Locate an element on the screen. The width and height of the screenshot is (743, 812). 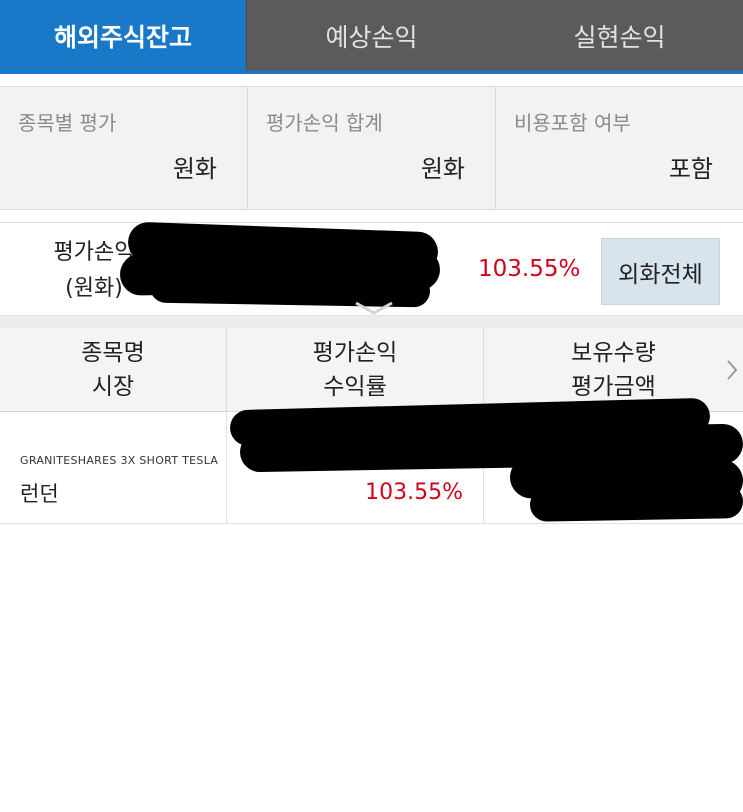
tab-realized-pnl: 실현손익 is located at coordinates (619, 35).